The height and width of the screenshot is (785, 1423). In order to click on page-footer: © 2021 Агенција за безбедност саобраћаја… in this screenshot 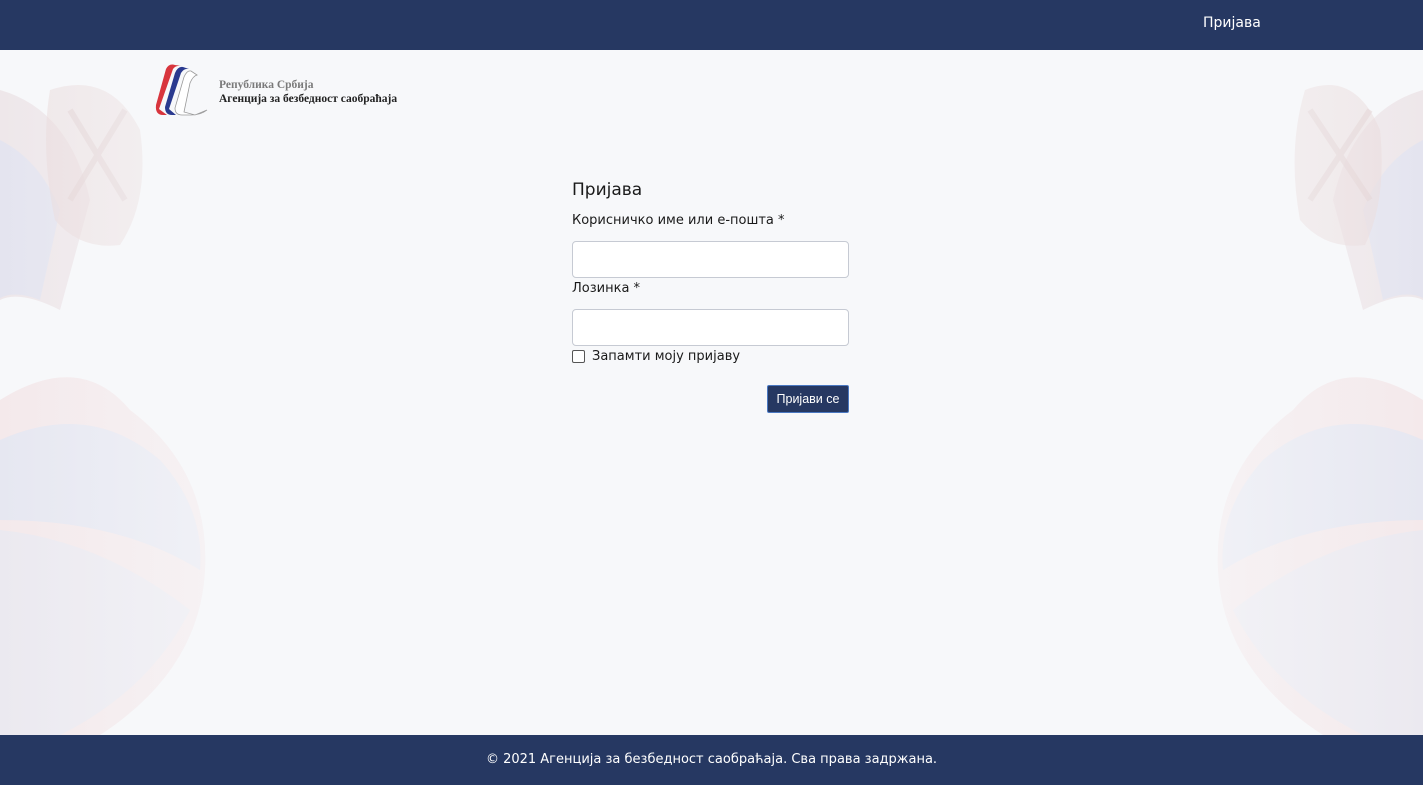, I will do `click(711, 760)`.